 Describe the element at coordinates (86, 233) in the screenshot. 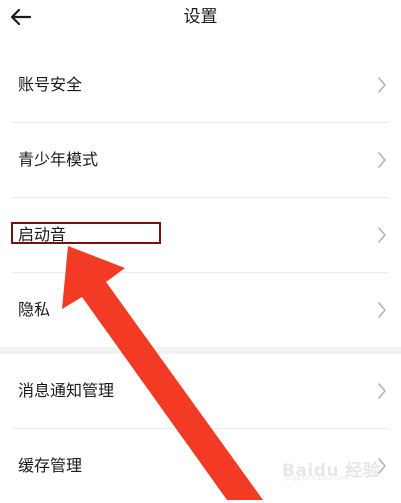

I see `highlight-box` at that location.